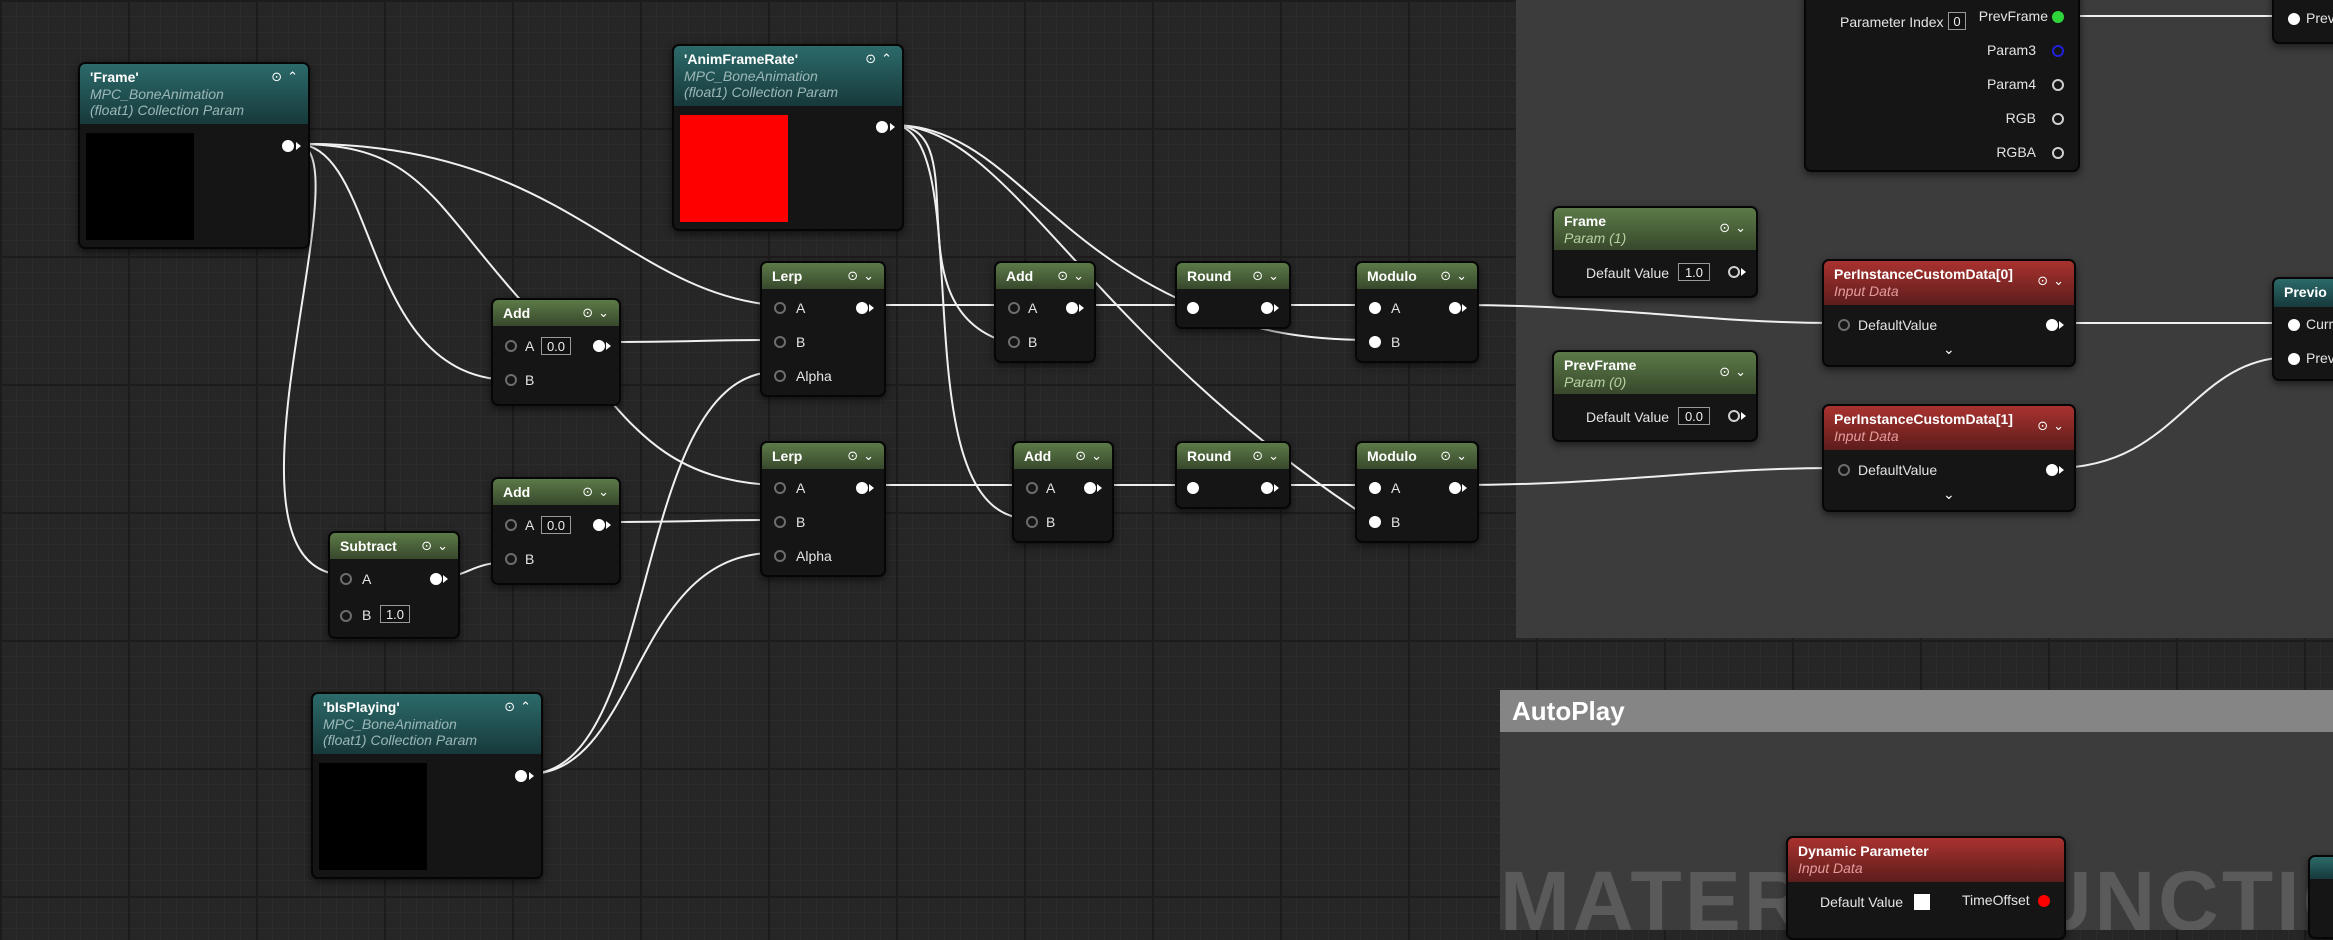 Image resolution: width=2333 pixels, height=940 pixels. What do you see at coordinates (1045, 312) in the screenshot?
I see `node-add-second-top: Add ⊙ ⌄ A B` at bounding box center [1045, 312].